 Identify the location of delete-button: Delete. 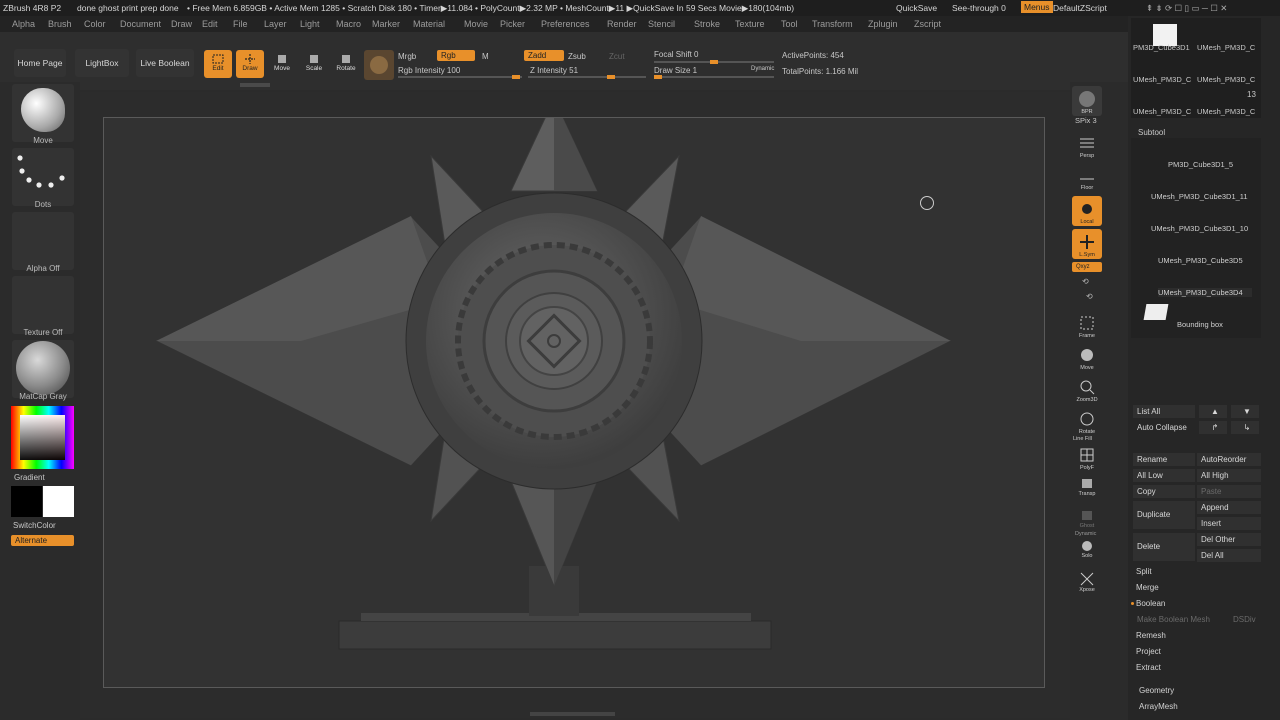
(1164, 547).